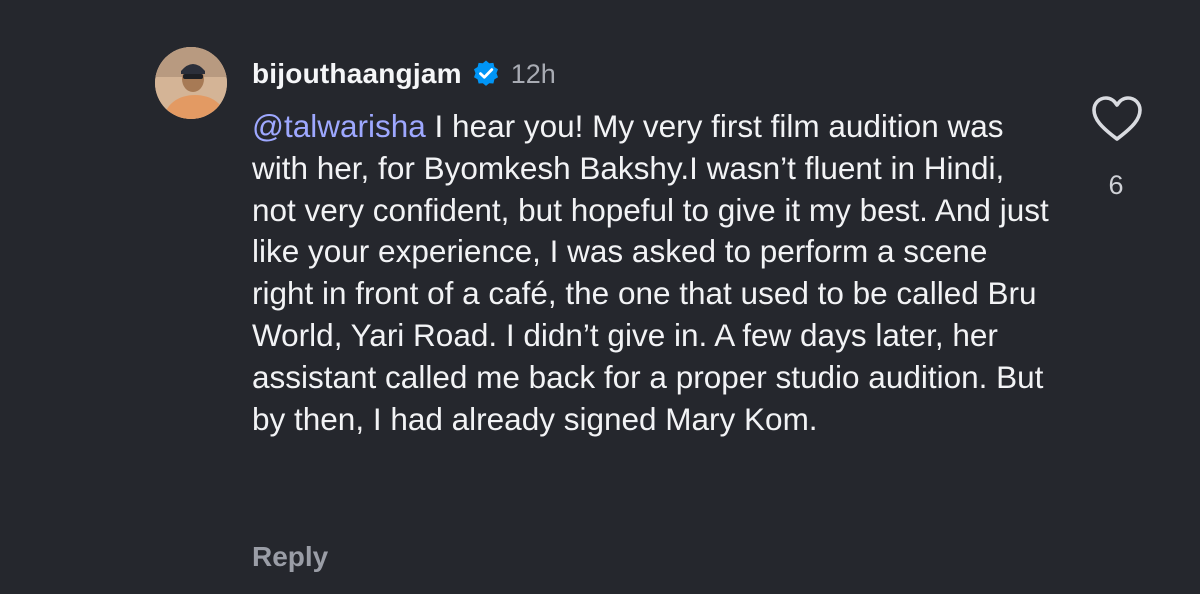 The height and width of the screenshot is (594, 1200). Describe the element at coordinates (339, 126) in the screenshot. I see `mention-link: @talwarisha` at that location.